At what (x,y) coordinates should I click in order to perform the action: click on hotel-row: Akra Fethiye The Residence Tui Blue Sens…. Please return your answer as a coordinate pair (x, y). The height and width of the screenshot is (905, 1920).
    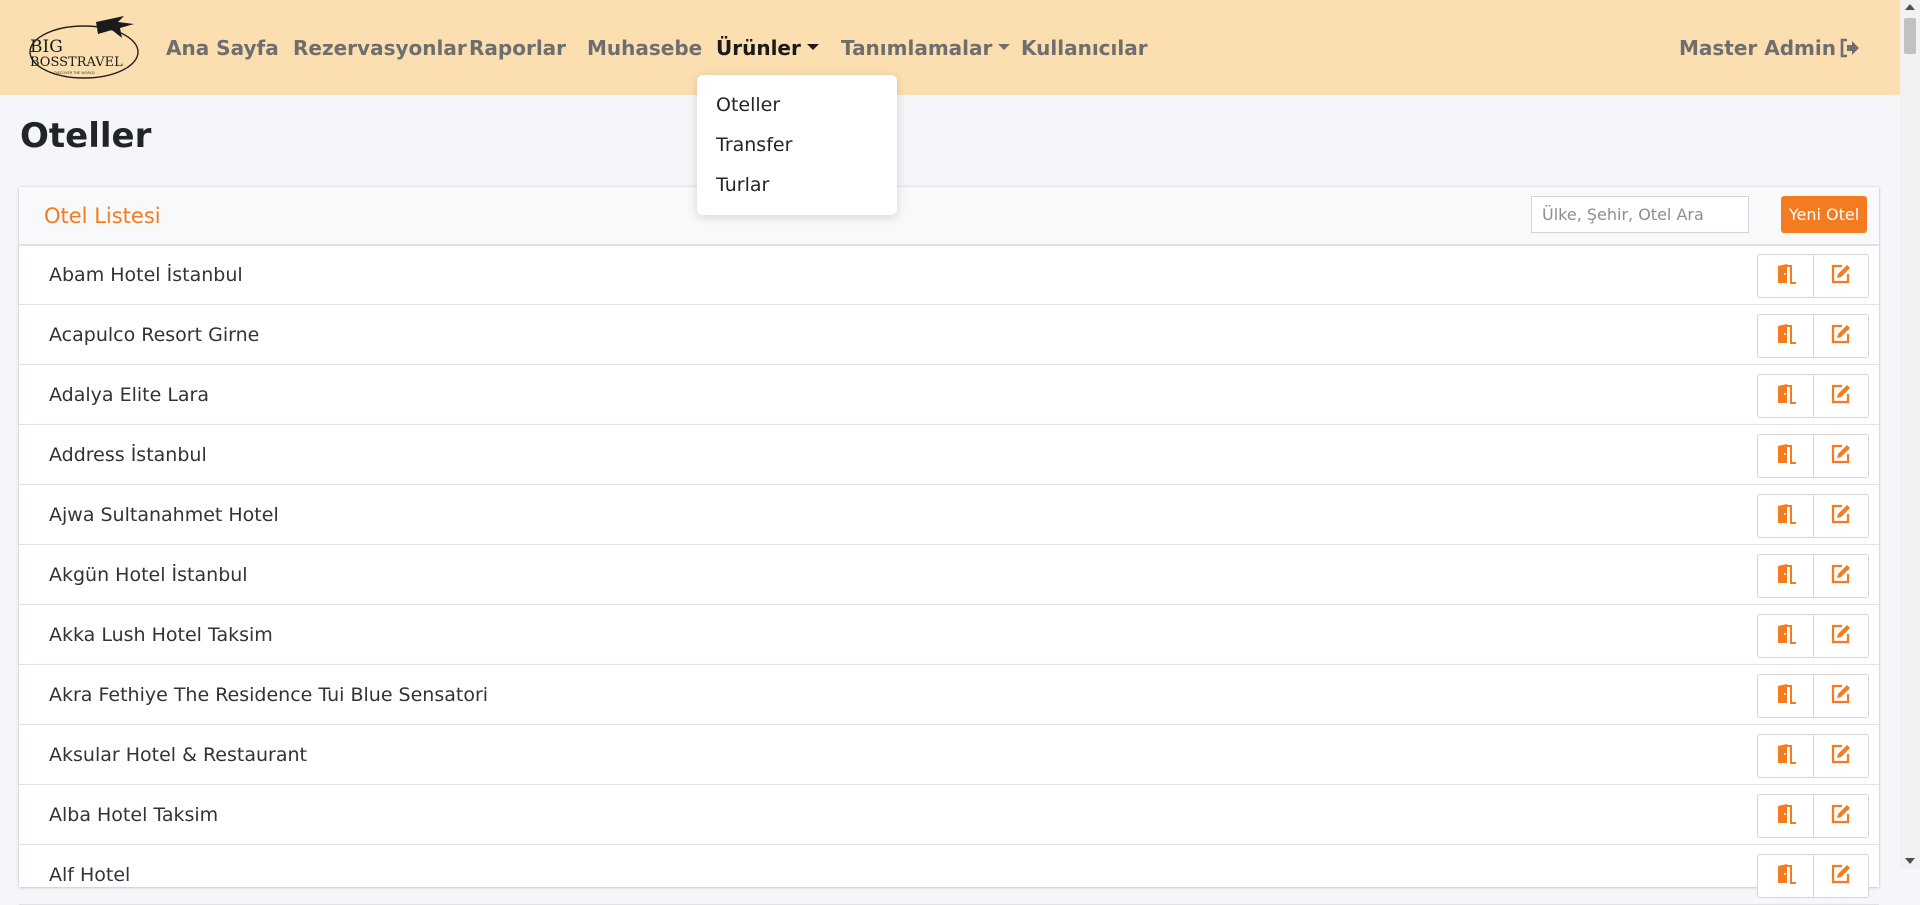
    Looking at the image, I should click on (949, 695).